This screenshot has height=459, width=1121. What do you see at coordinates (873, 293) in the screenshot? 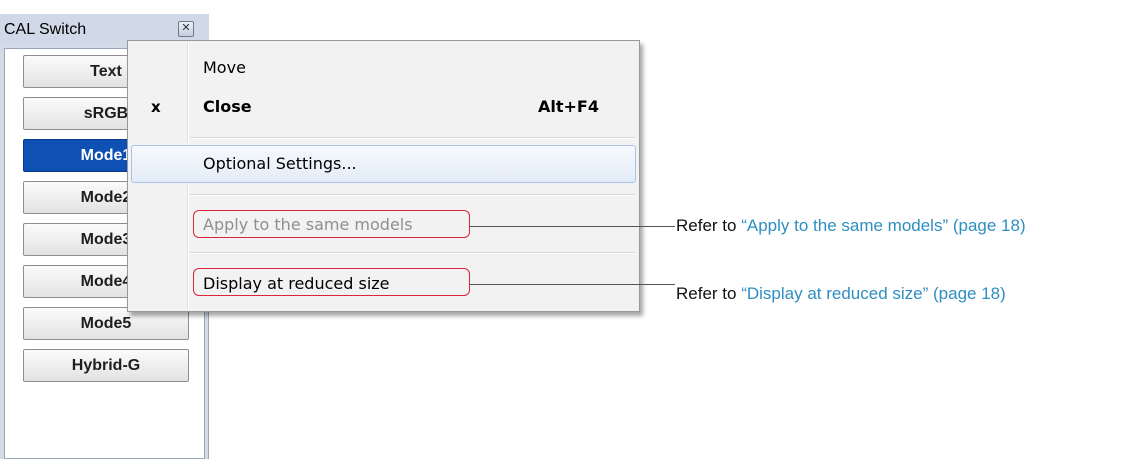
I see `page-reference-link: “Display at reduced size” (page 18)` at bounding box center [873, 293].